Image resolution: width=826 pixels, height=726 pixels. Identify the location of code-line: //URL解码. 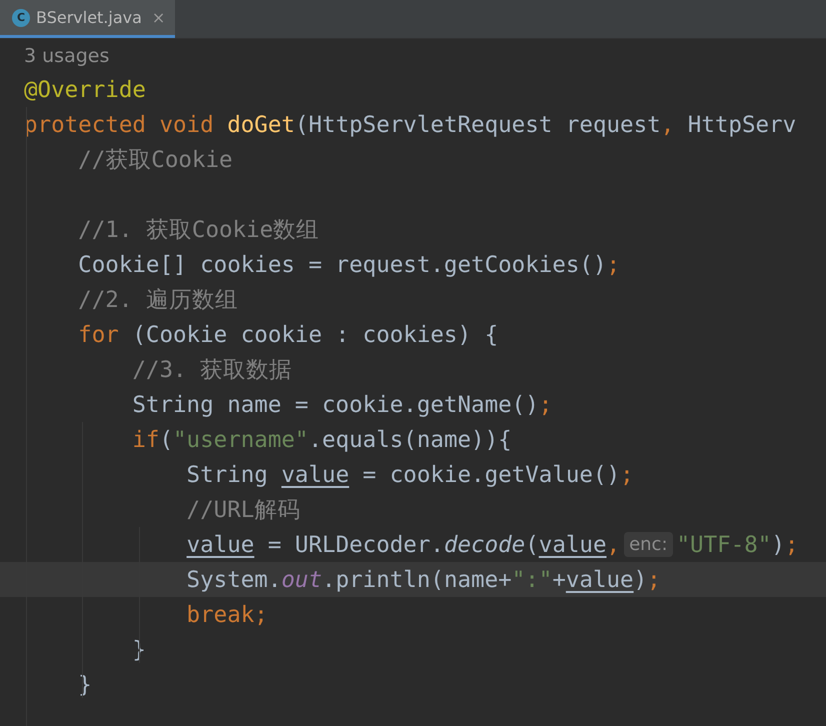
(243, 510).